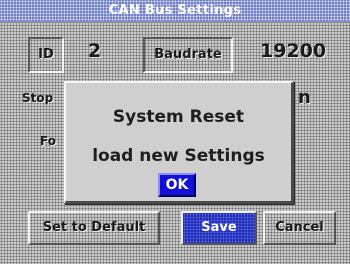 The width and height of the screenshot is (350, 264). I want to click on baudrate-value: 19200, so click(293, 51).